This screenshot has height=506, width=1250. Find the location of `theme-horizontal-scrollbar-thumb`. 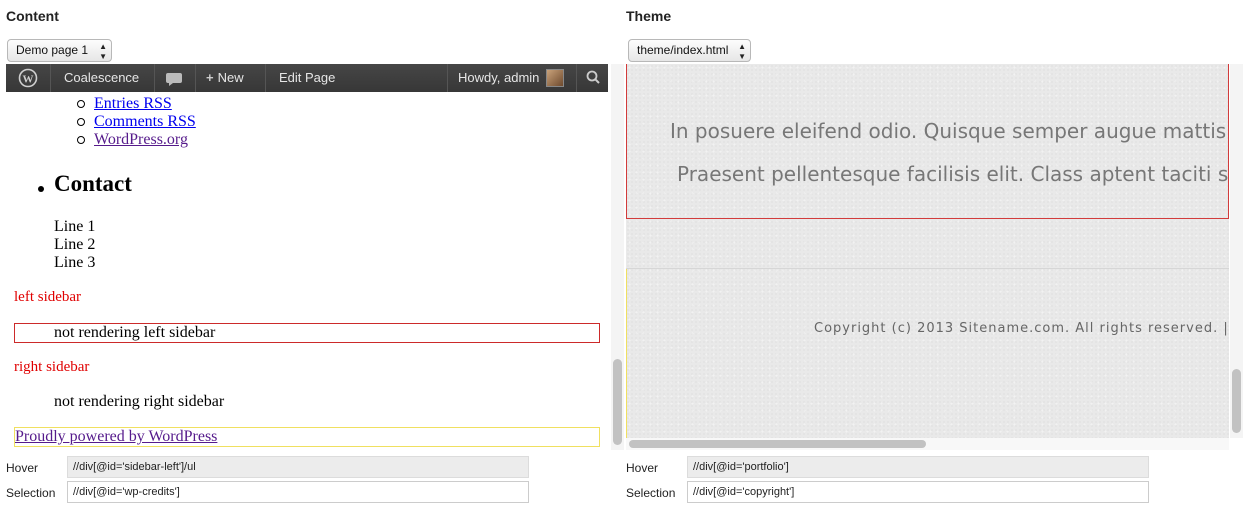

theme-horizontal-scrollbar-thumb is located at coordinates (777, 444).